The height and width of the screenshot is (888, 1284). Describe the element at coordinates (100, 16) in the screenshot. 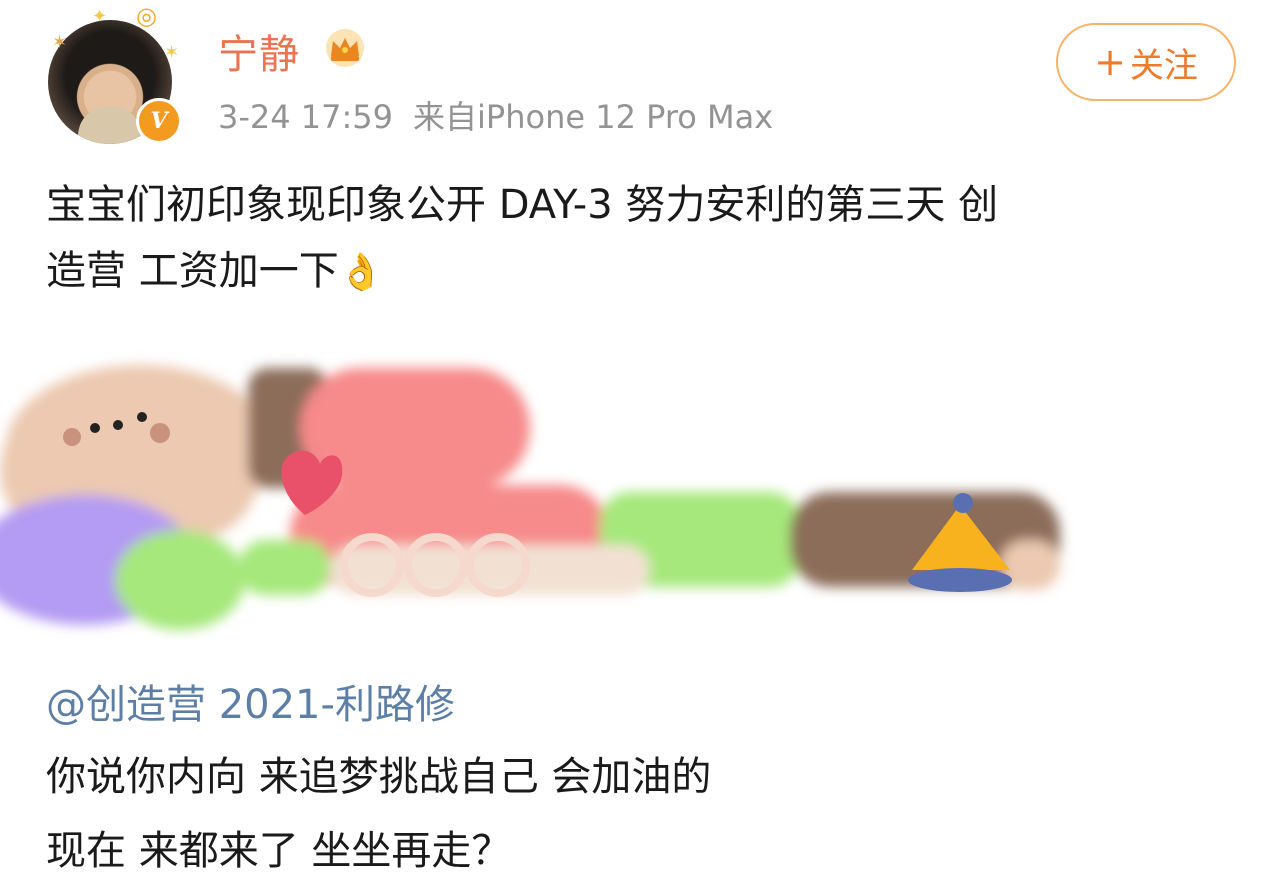

I see `star-icon: ✦` at that location.